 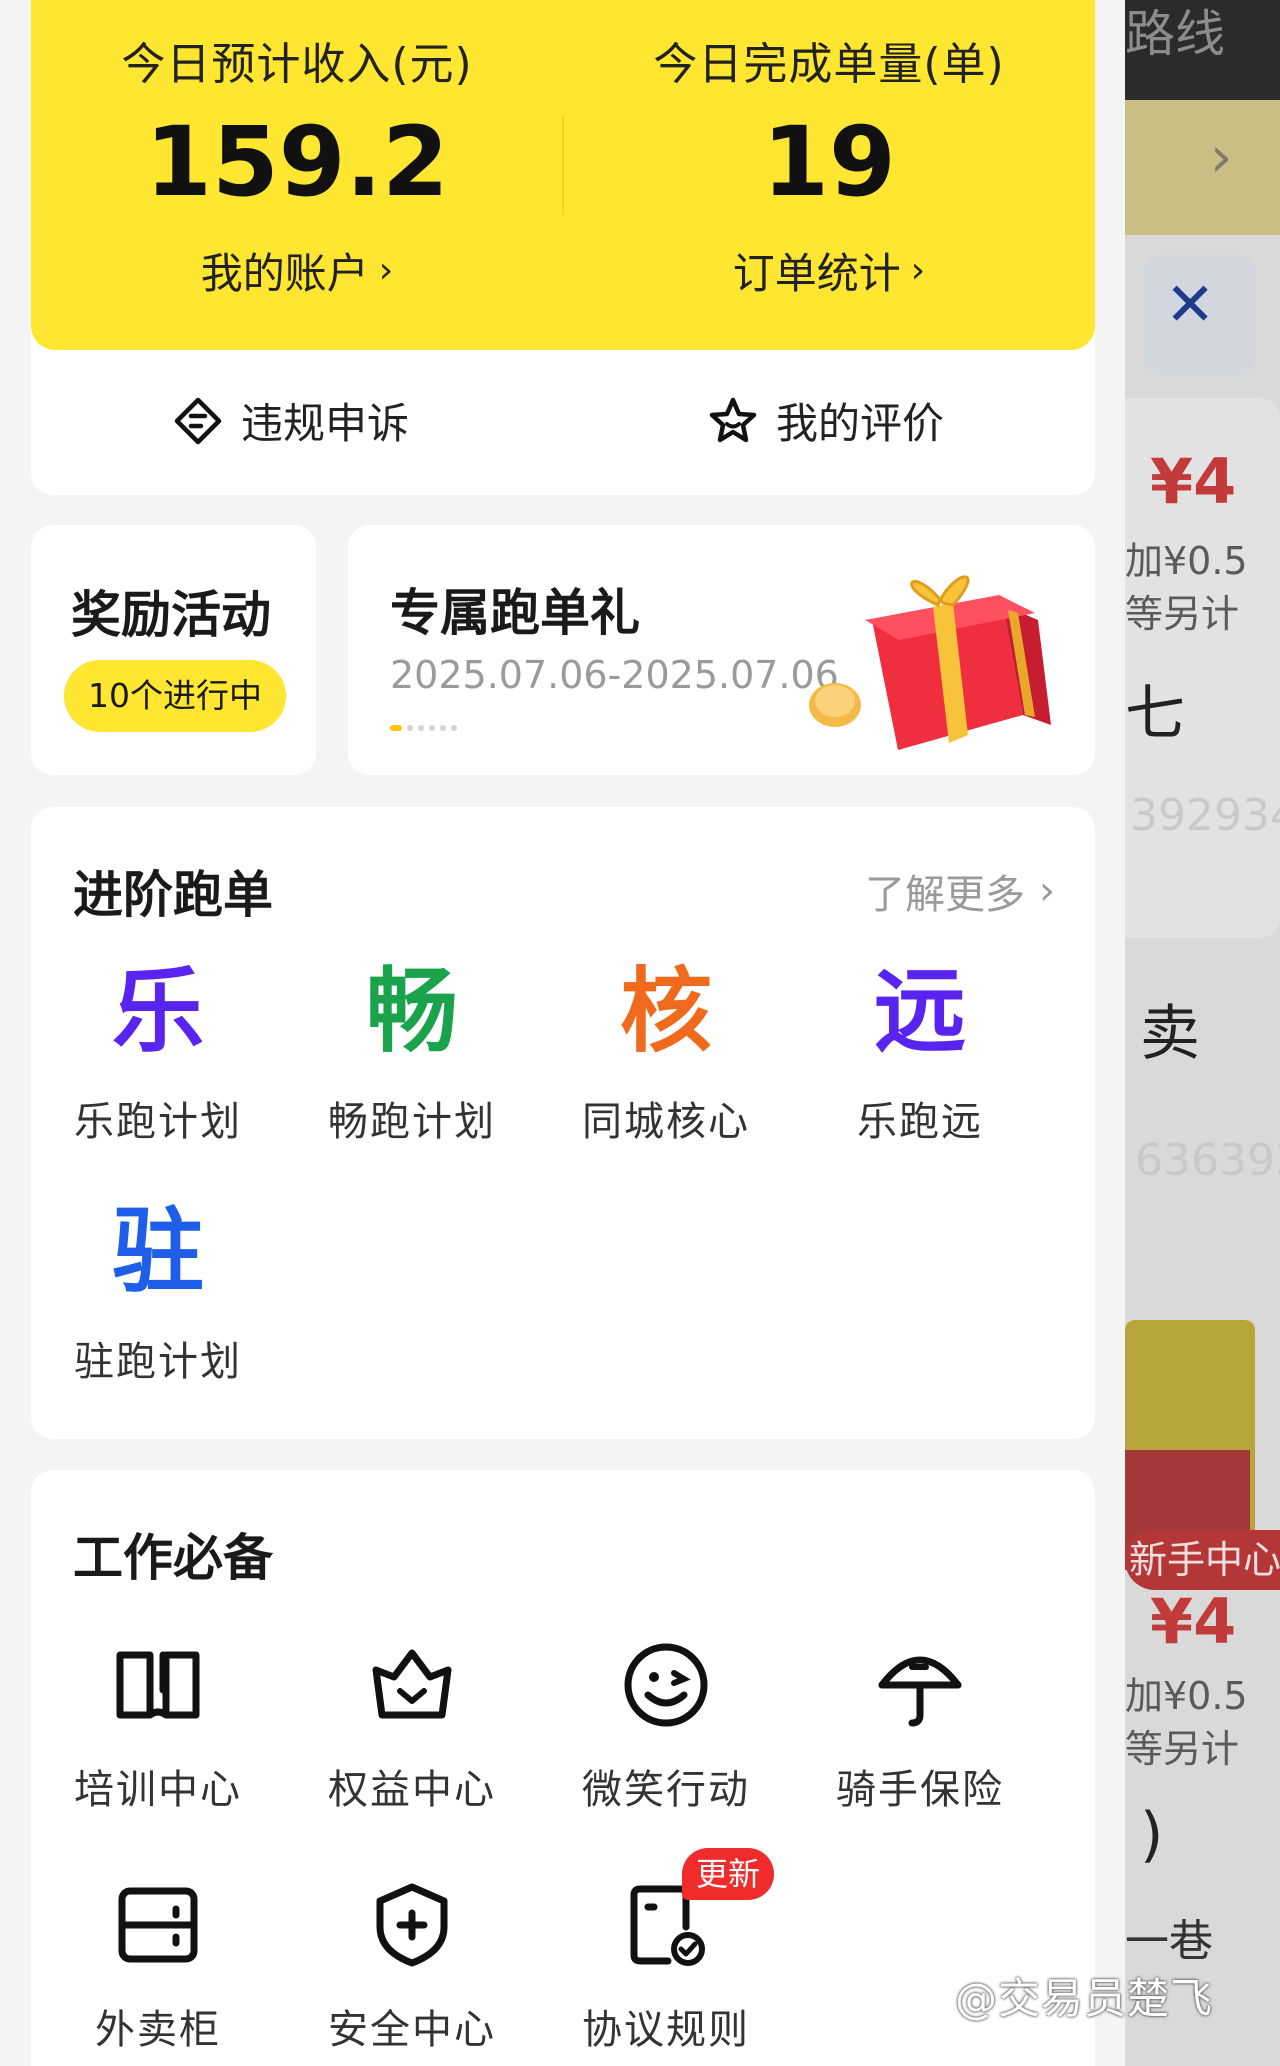 I want to click on income-value: 159.2, so click(x=297, y=162).